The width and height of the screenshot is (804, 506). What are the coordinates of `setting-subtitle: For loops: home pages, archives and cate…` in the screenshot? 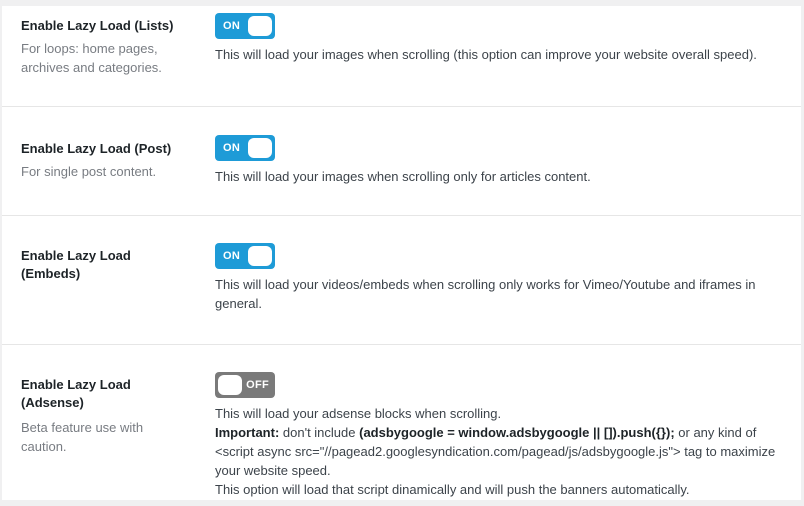 It's located at (91, 58).